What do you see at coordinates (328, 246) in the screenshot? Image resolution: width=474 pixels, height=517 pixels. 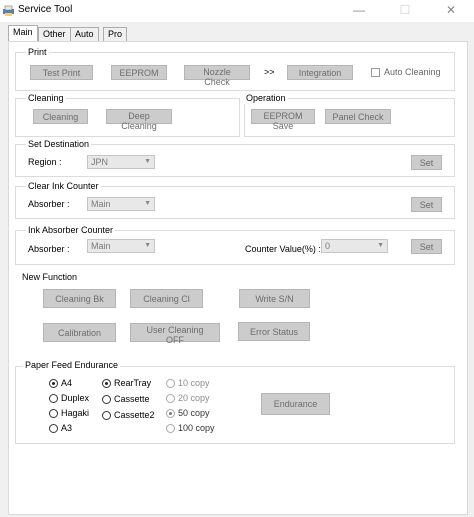 I see `counter-value: 0` at bounding box center [328, 246].